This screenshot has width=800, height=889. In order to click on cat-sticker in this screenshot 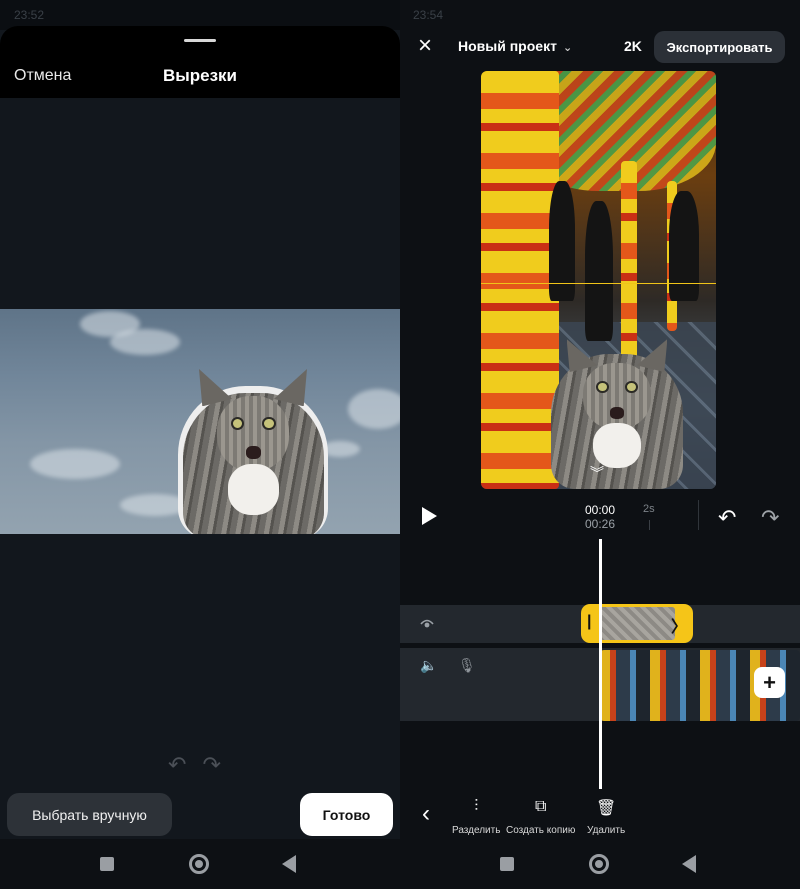, I will do `click(617, 414)`.